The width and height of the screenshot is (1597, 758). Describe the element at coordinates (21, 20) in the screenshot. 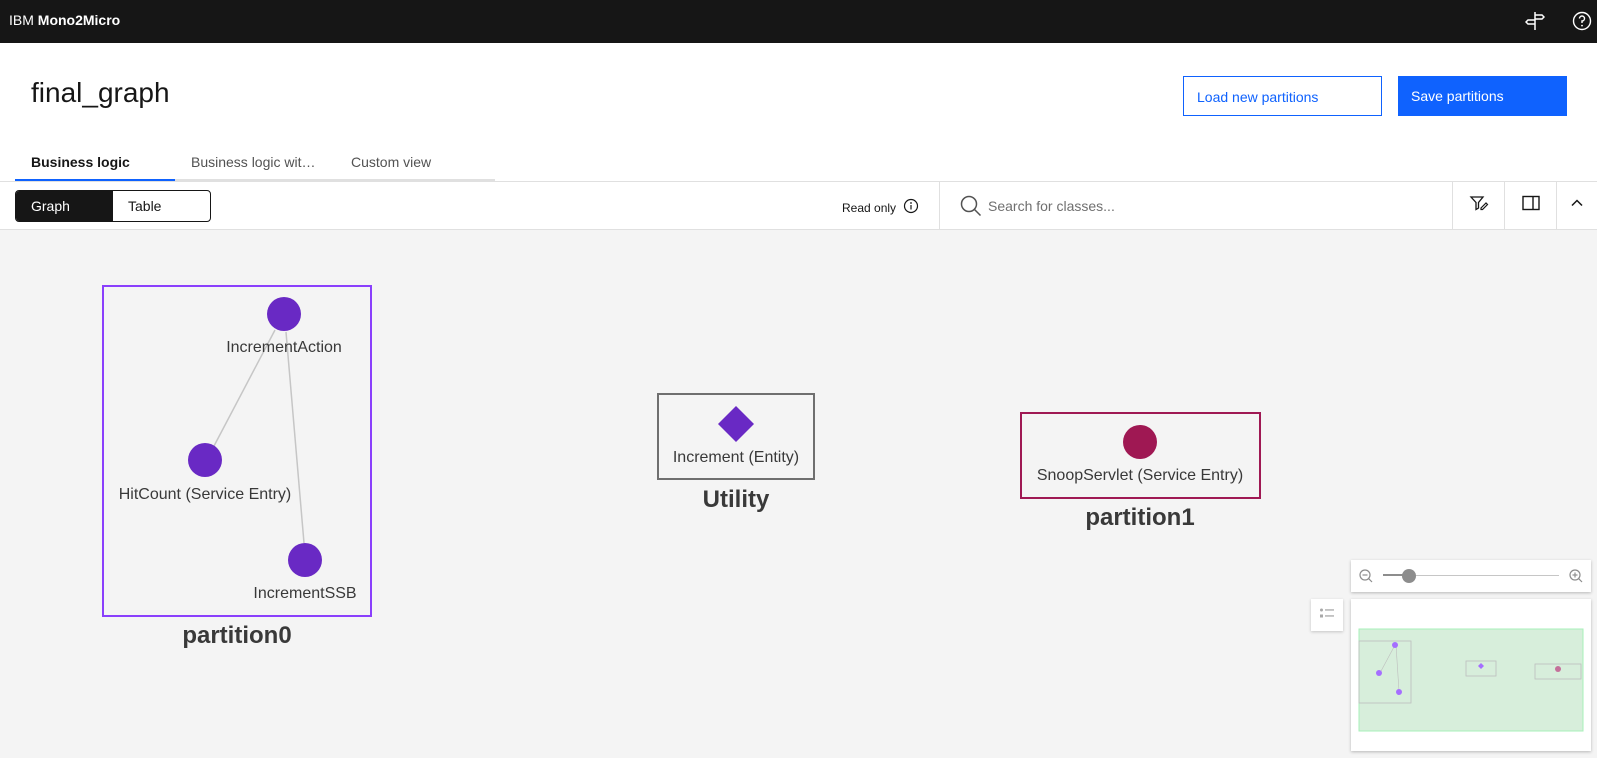

I see `brand-prefix: IBM` at that location.